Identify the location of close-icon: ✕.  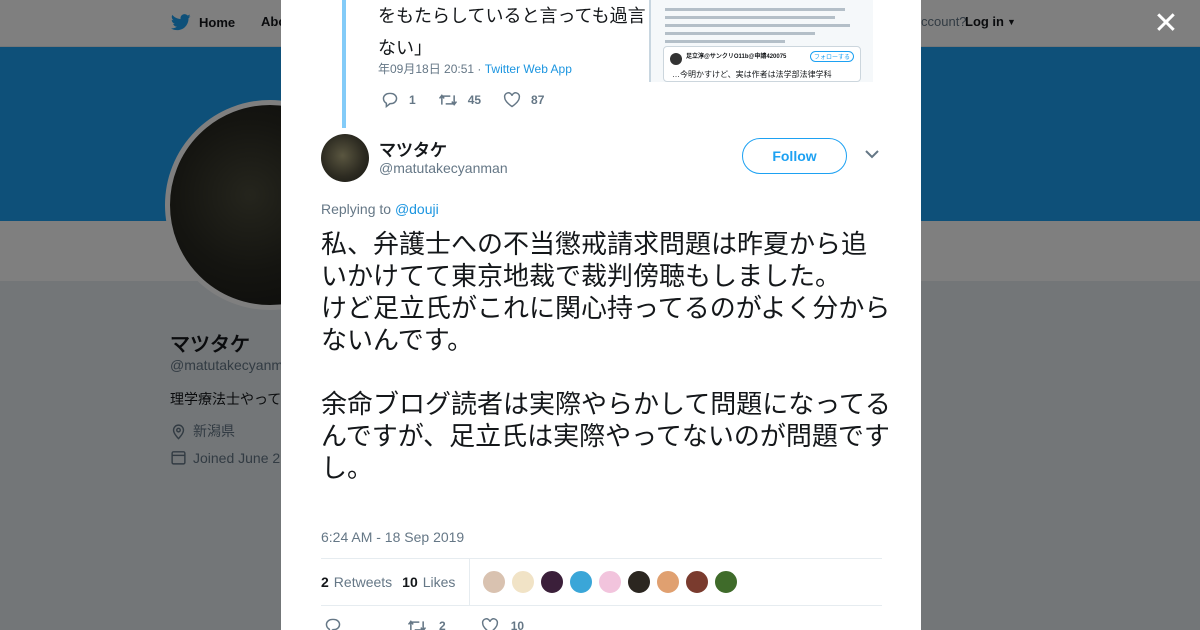
(1166, 24).